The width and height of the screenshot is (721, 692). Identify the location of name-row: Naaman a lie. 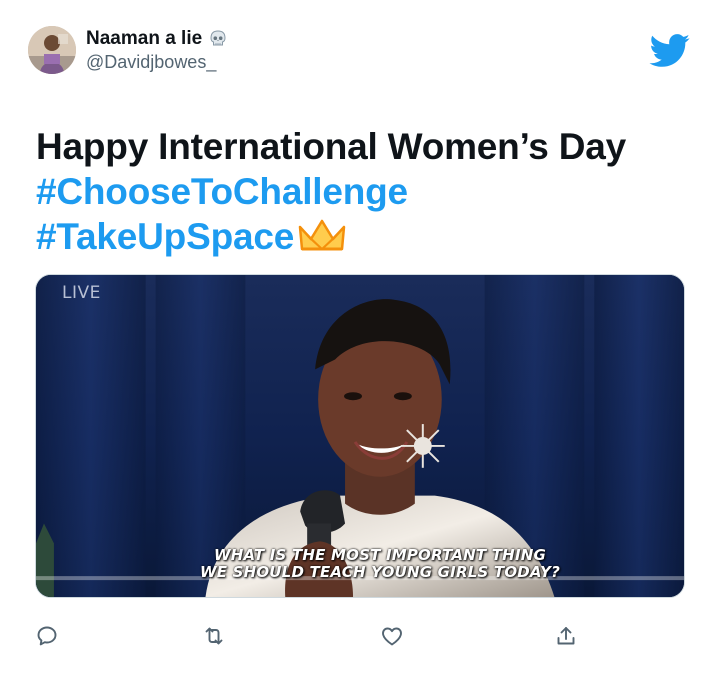
(157, 39).